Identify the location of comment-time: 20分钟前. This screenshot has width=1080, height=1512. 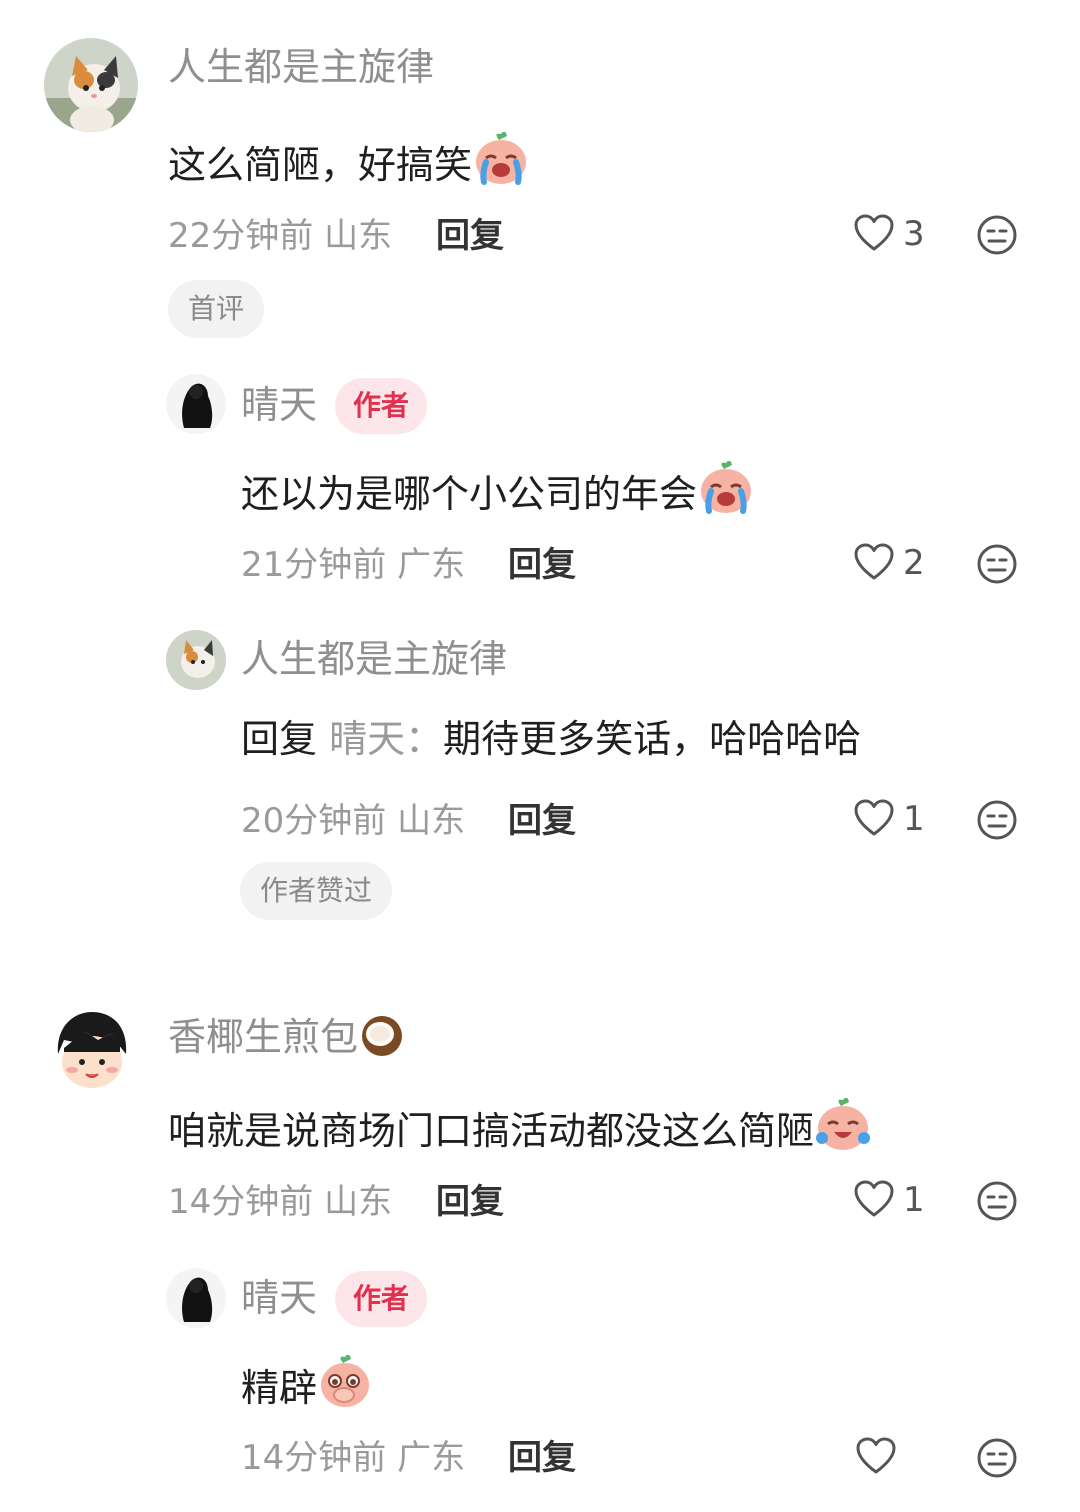
(314, 821).